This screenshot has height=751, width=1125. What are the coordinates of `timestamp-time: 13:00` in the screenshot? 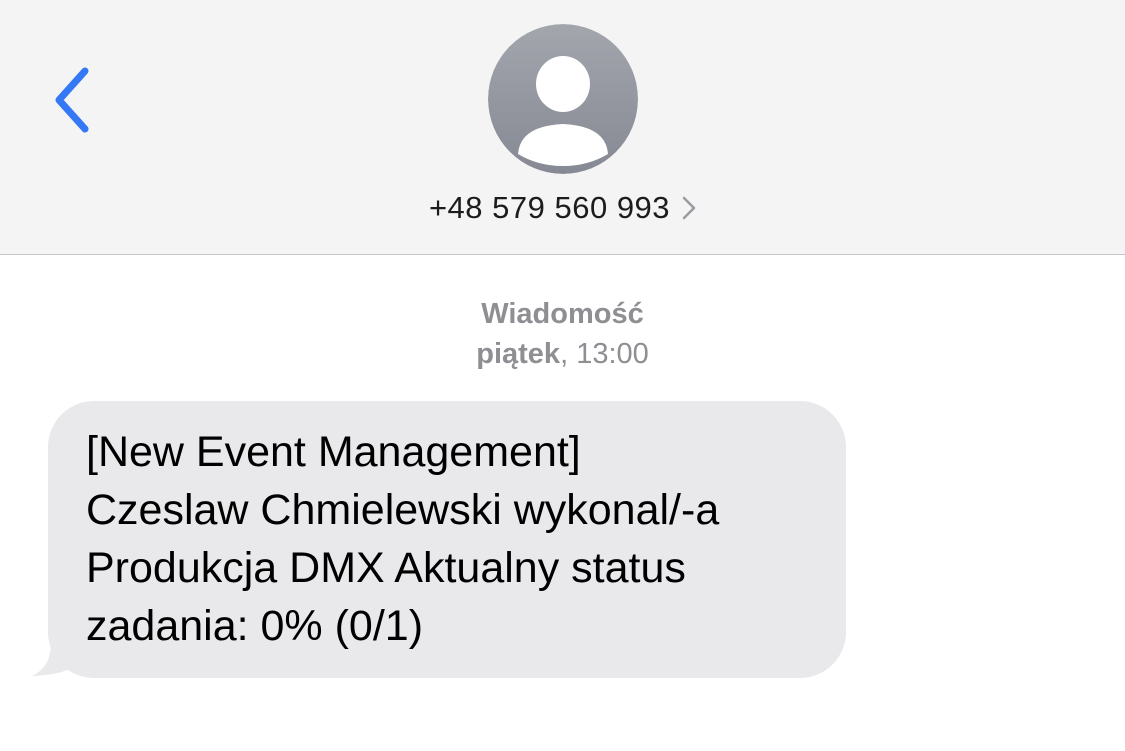 It's located at (612, 354).